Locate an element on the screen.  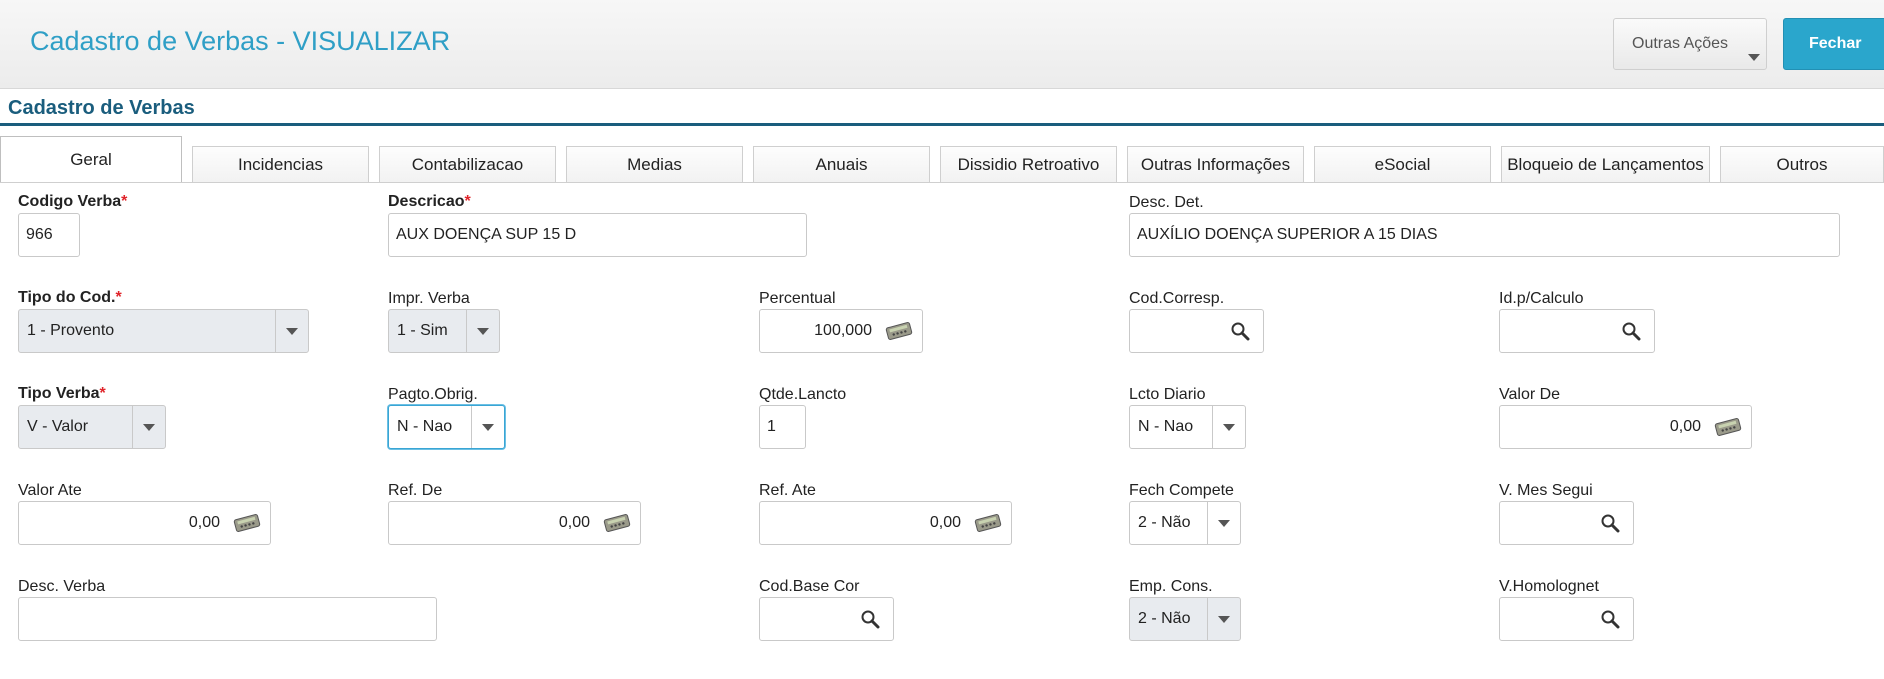
v-mes-segui-input is located at coordinates (1566, 523).